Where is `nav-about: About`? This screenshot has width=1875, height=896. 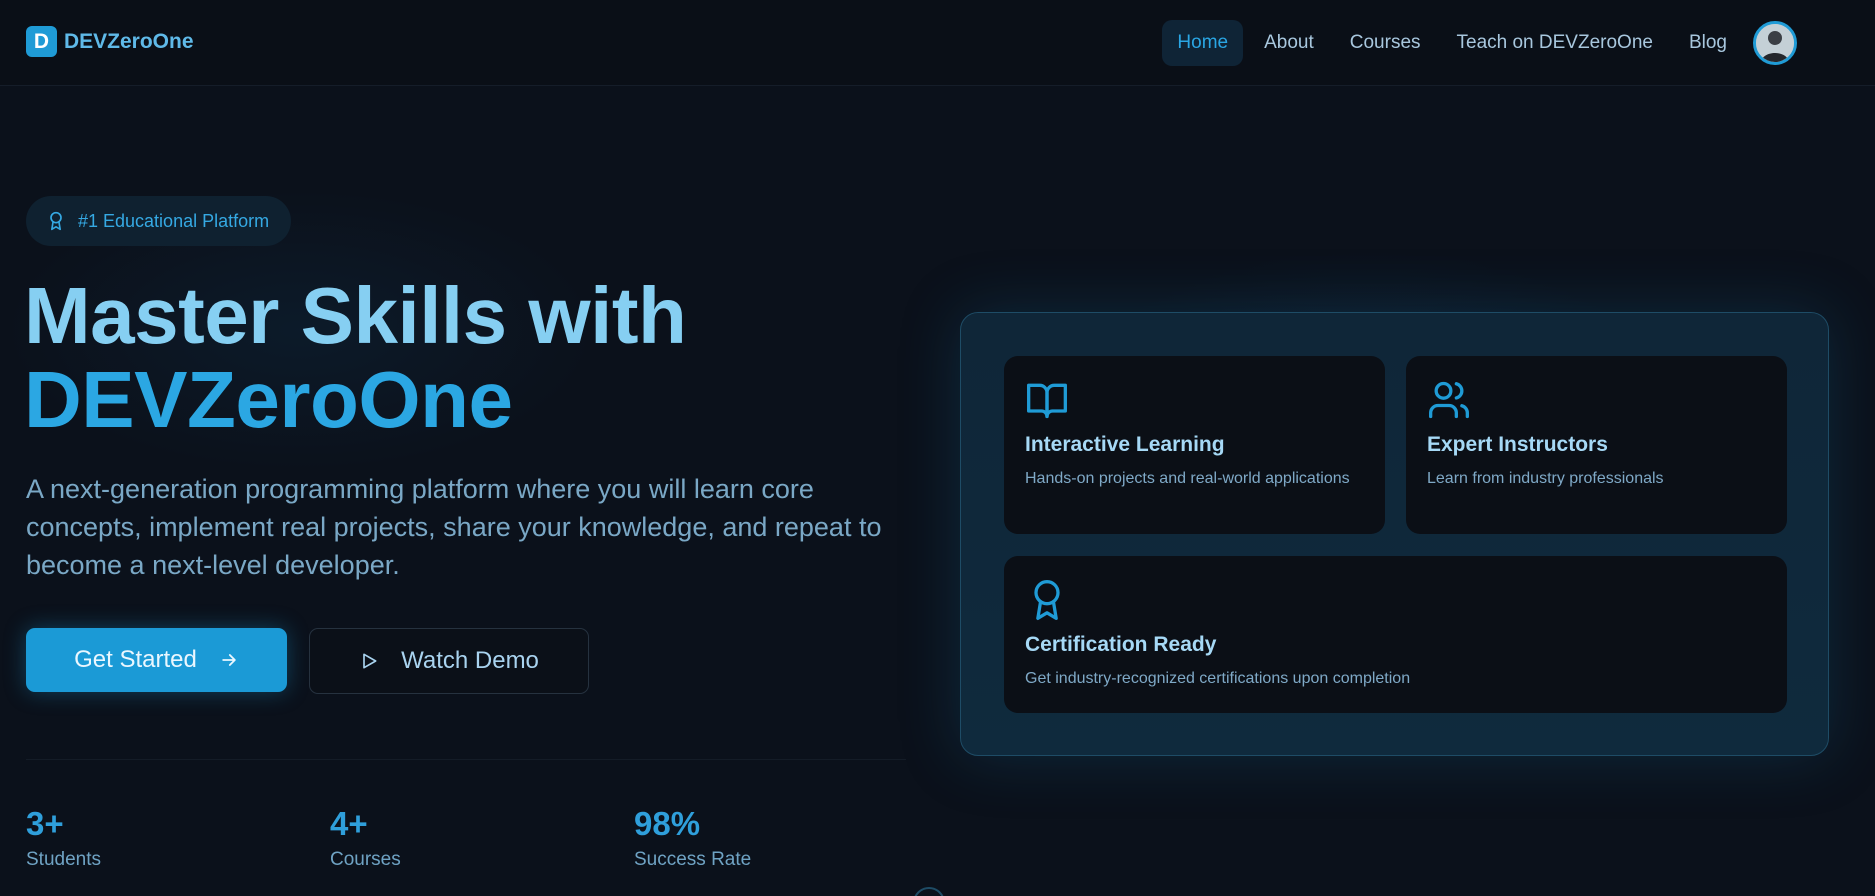 nav-about: About is located at coordinates (1289, 43).